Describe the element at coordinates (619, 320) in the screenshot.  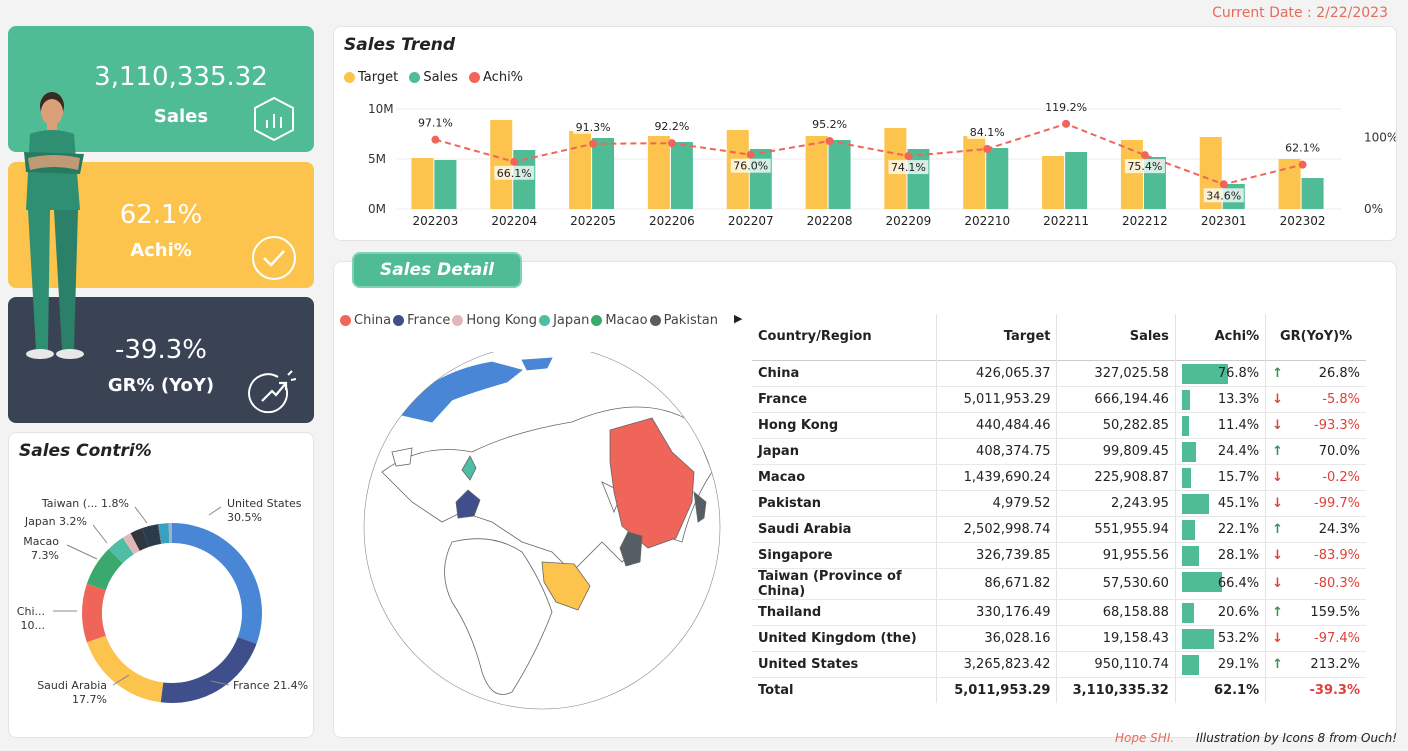
I see `map-legend-item: Macao` at that location.